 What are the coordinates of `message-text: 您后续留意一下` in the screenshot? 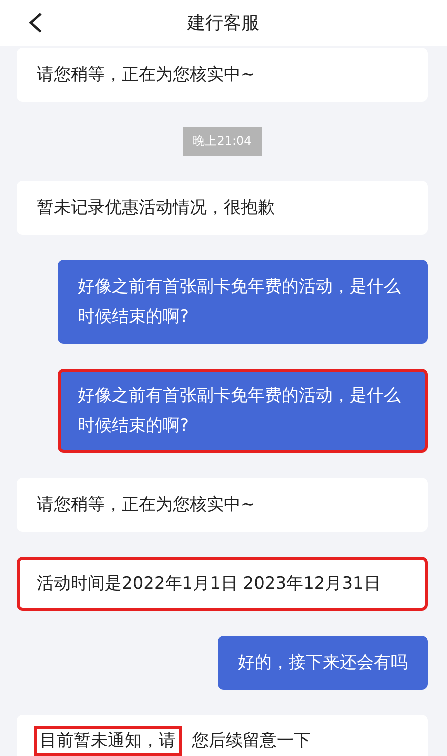 It's located at (251, 741).